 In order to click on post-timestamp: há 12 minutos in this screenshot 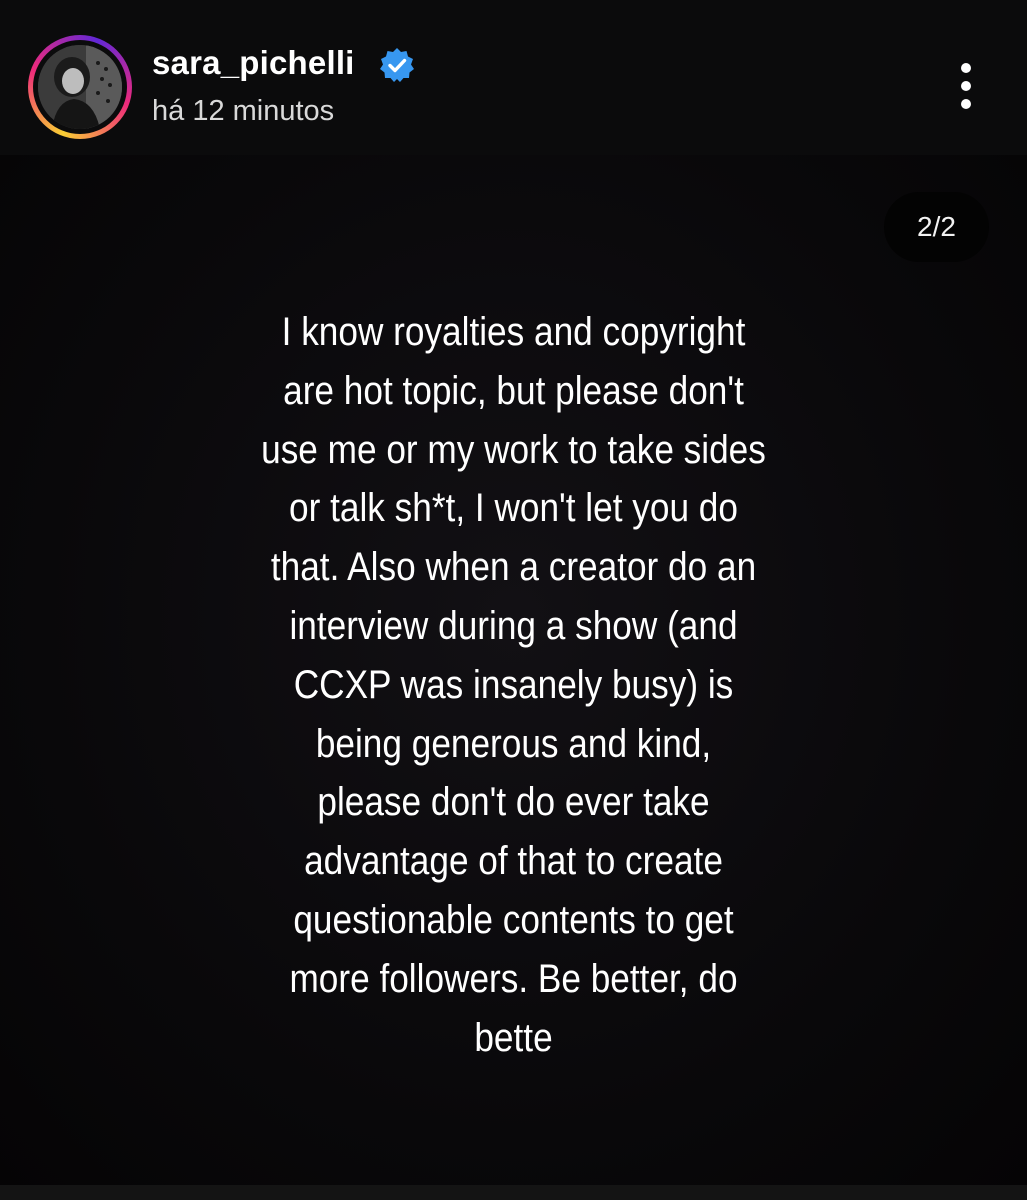, I will do `click(243, 111)`.